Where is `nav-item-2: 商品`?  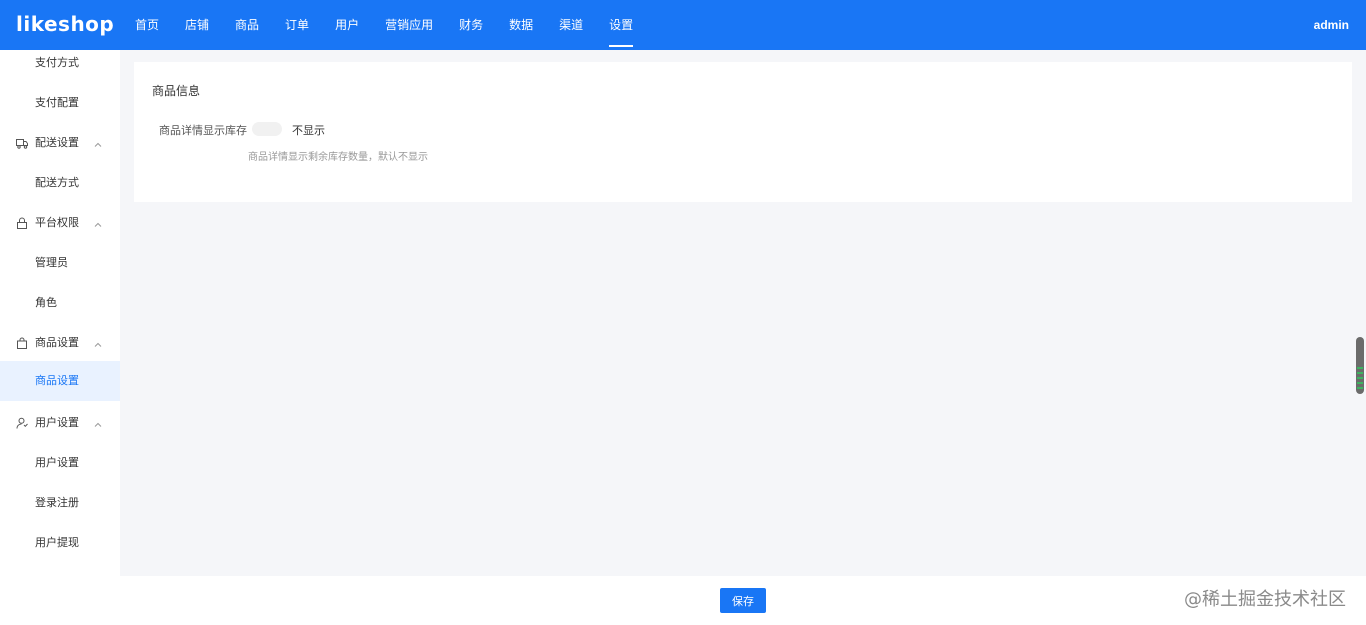 nav-item-2: 商品 is located at coordinates (247, 25).